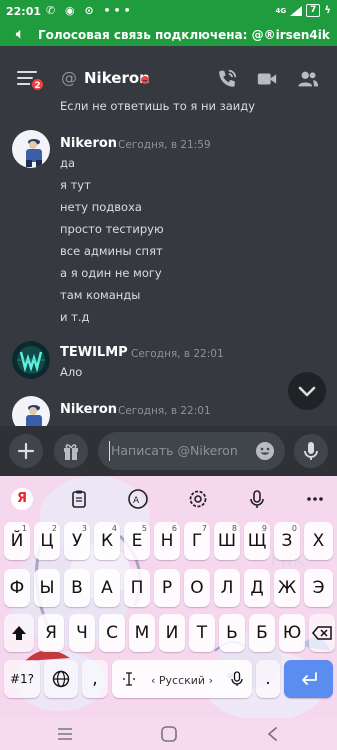 The height and width of the screenshot is (750, 337). What do you see at coordinates (198, 499) in the screenshot?
I see `settings-icon` at bounding box center [198, 499].